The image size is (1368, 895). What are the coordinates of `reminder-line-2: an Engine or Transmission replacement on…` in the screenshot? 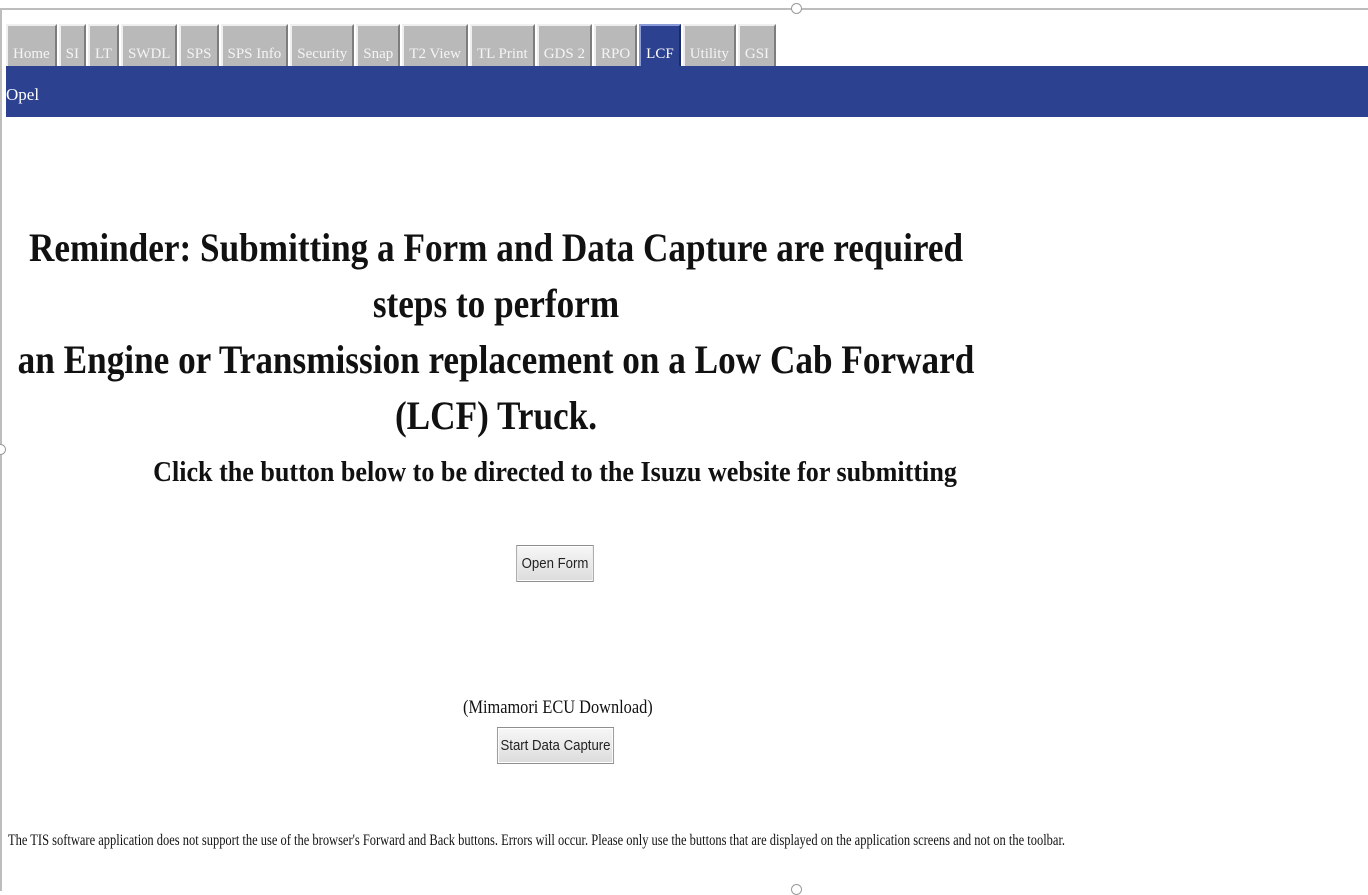 It's located at (496, 387).